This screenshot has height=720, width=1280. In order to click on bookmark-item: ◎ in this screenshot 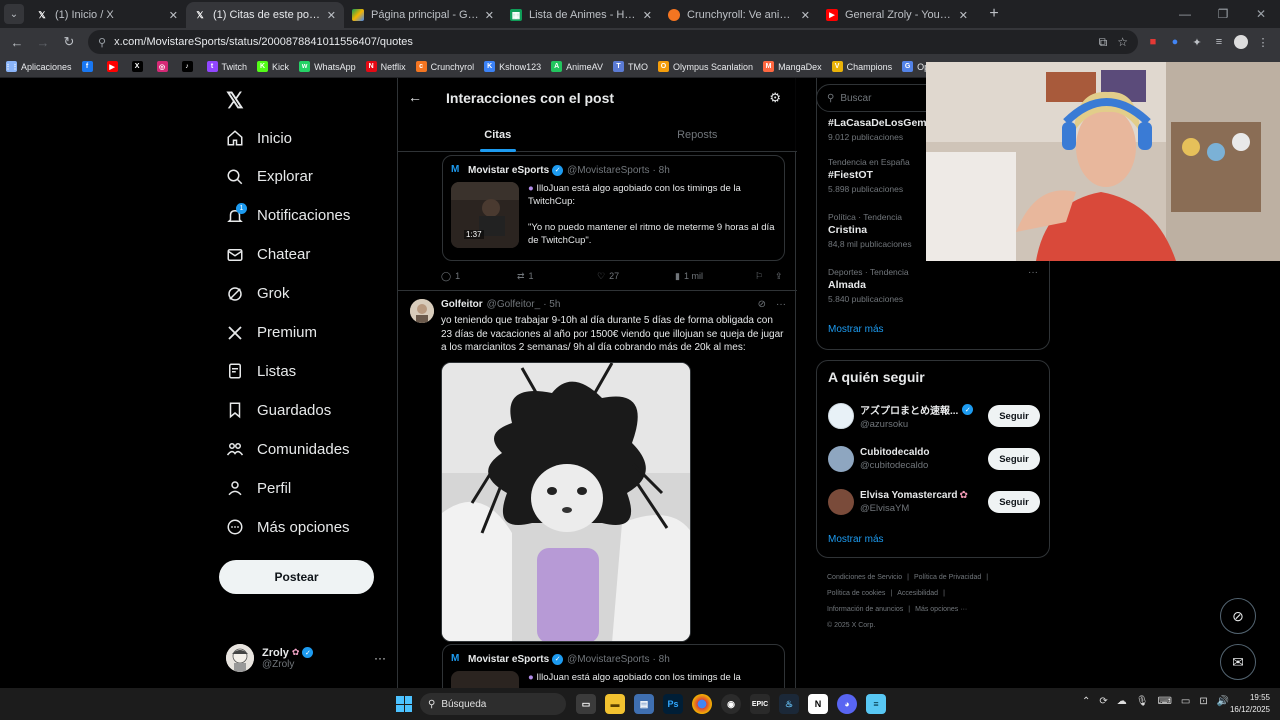, I will do `click(164, 66)`.